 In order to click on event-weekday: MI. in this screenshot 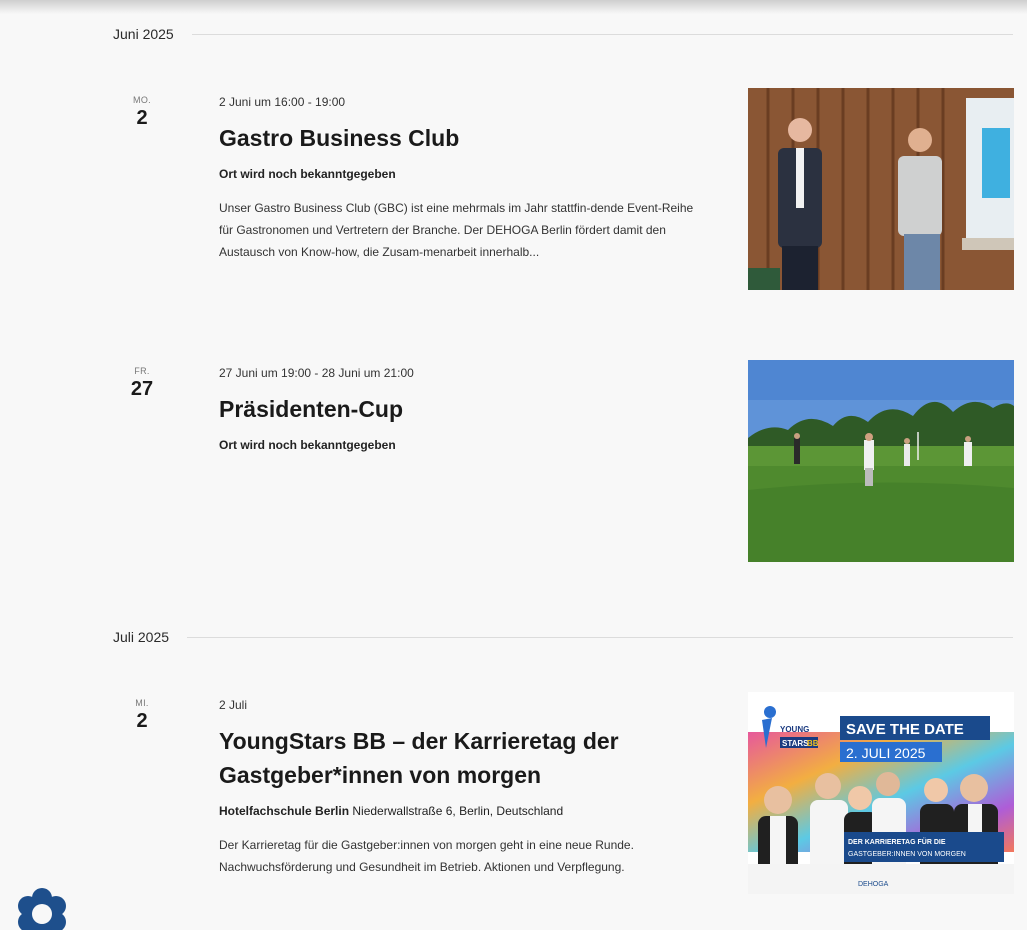, I will do `click(142, 703)`.